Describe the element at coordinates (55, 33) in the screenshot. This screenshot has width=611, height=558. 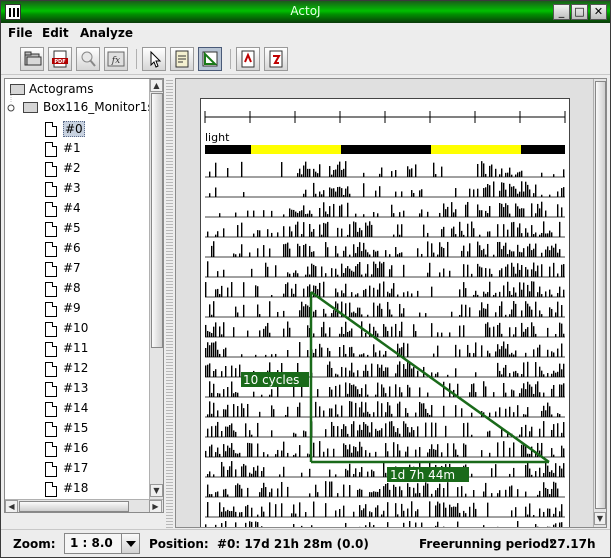
I see `menu-edit: Edit` at that location.